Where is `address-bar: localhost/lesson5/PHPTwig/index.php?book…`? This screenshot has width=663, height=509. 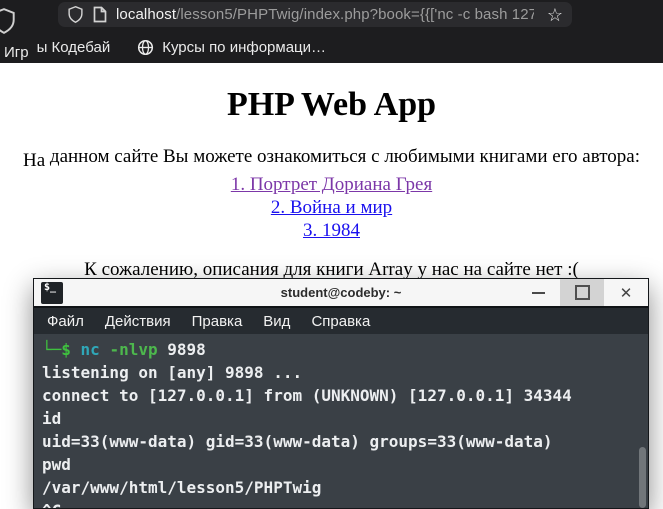
address-bar: localhost/lesson5/PHPTwig/index.php?book… is located at coordinates (315, 14).